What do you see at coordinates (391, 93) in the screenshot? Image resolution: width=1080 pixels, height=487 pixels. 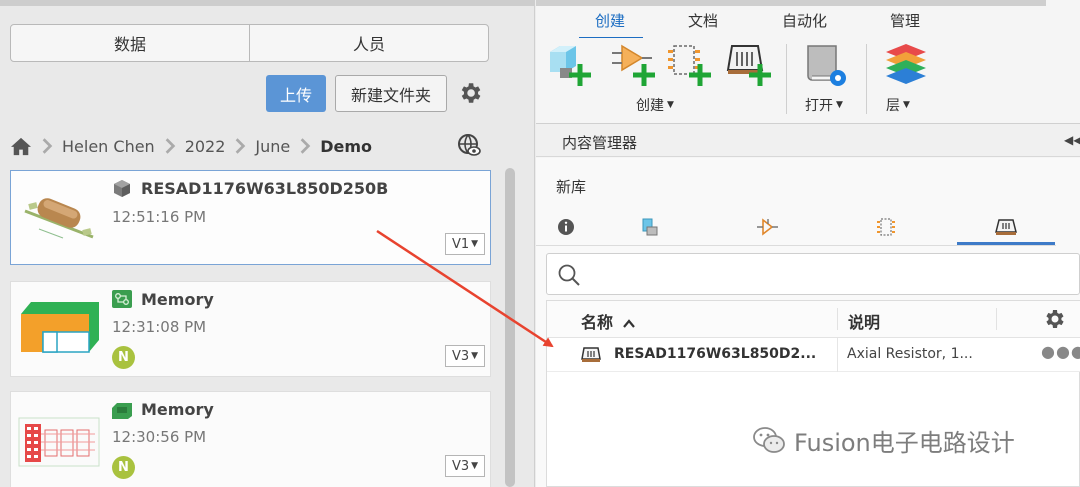 I see `new-folder-button: 新建文件夹` at bounding box center [391, 93].